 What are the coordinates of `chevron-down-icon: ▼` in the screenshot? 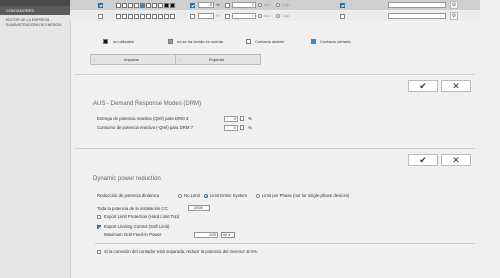 It's located at (229, 235).